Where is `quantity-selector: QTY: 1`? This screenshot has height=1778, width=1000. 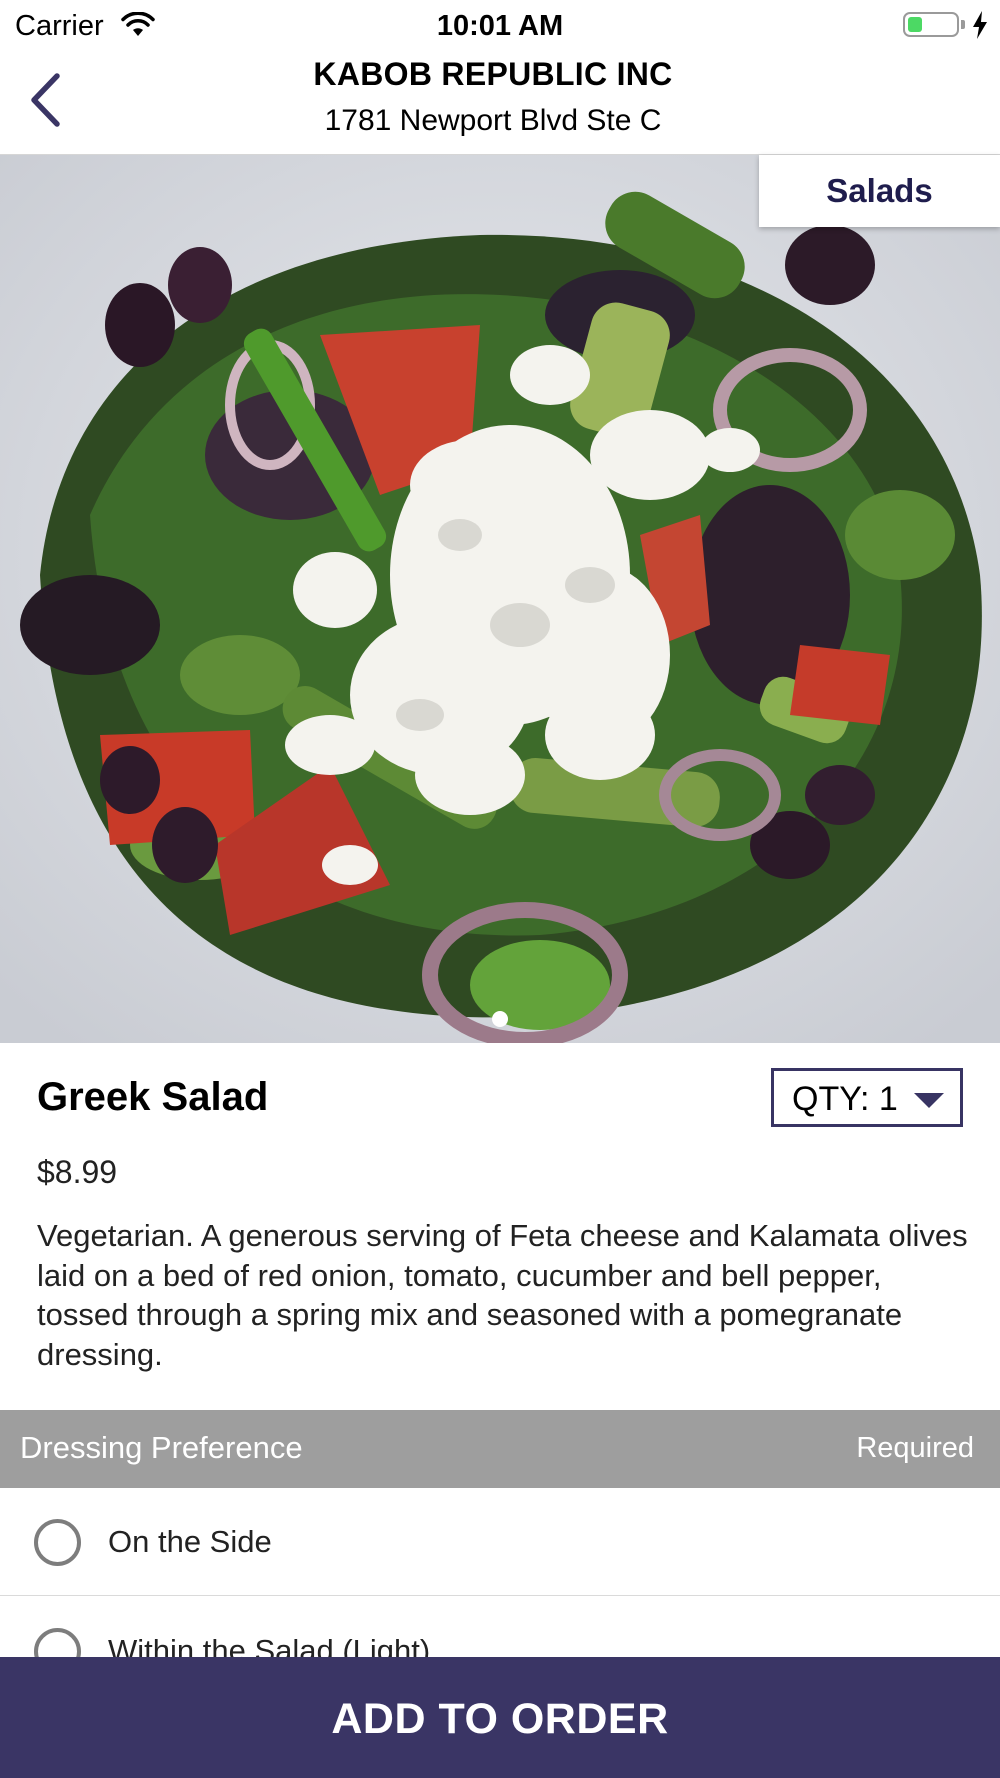
quantity-selector: QTY: 1 is located at coordinates (867, 1097).